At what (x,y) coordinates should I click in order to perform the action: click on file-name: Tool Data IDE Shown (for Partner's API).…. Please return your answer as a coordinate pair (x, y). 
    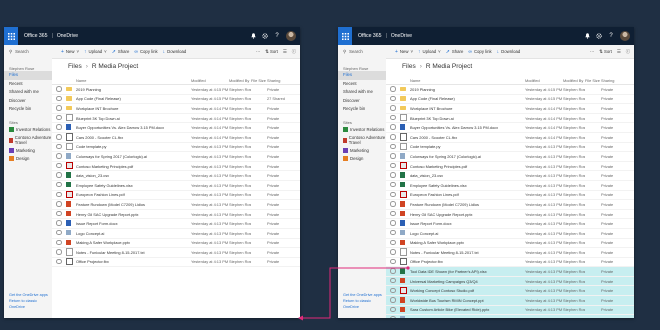
    Looking at the image, I should click on (467, 271).